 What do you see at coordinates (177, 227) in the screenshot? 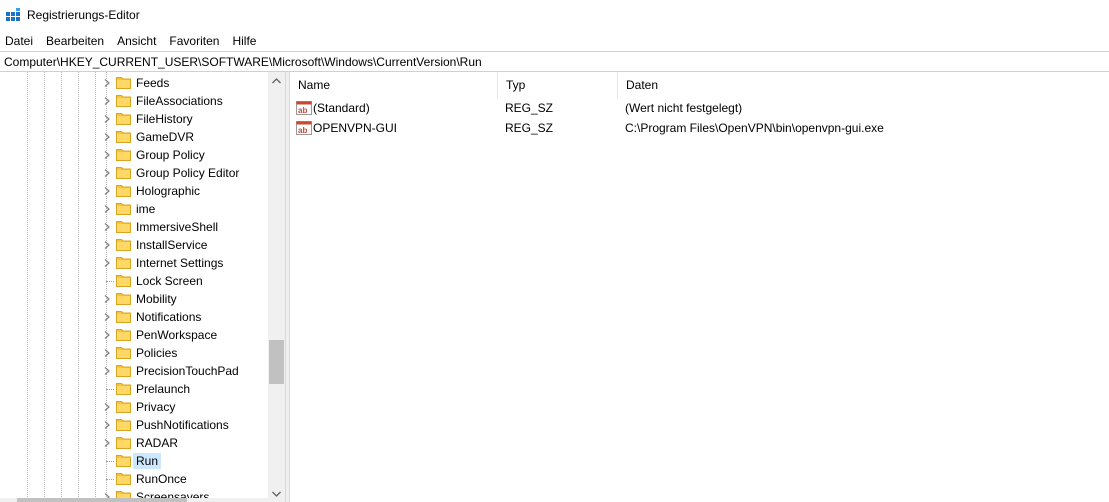
I see `tree-item-label: ImmersiveShell` at bounding box center [177, 227].